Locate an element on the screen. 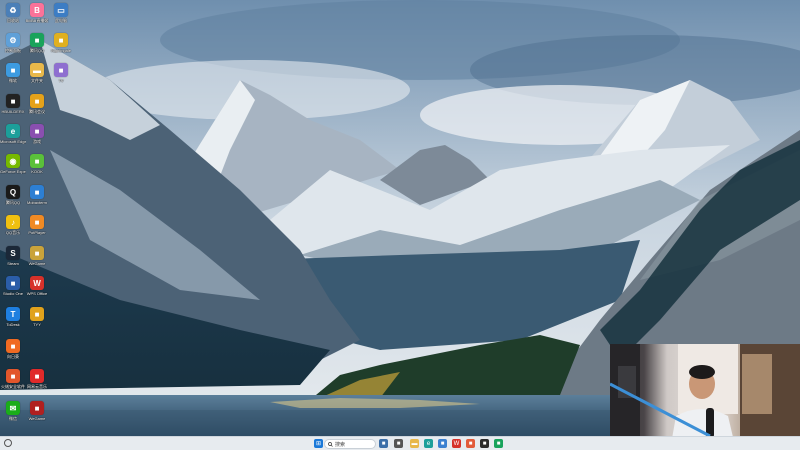 The height and width of the screenshot is (450, 800). desktop-icon: ■ 向日葵 is located at coordinates (13, 353).